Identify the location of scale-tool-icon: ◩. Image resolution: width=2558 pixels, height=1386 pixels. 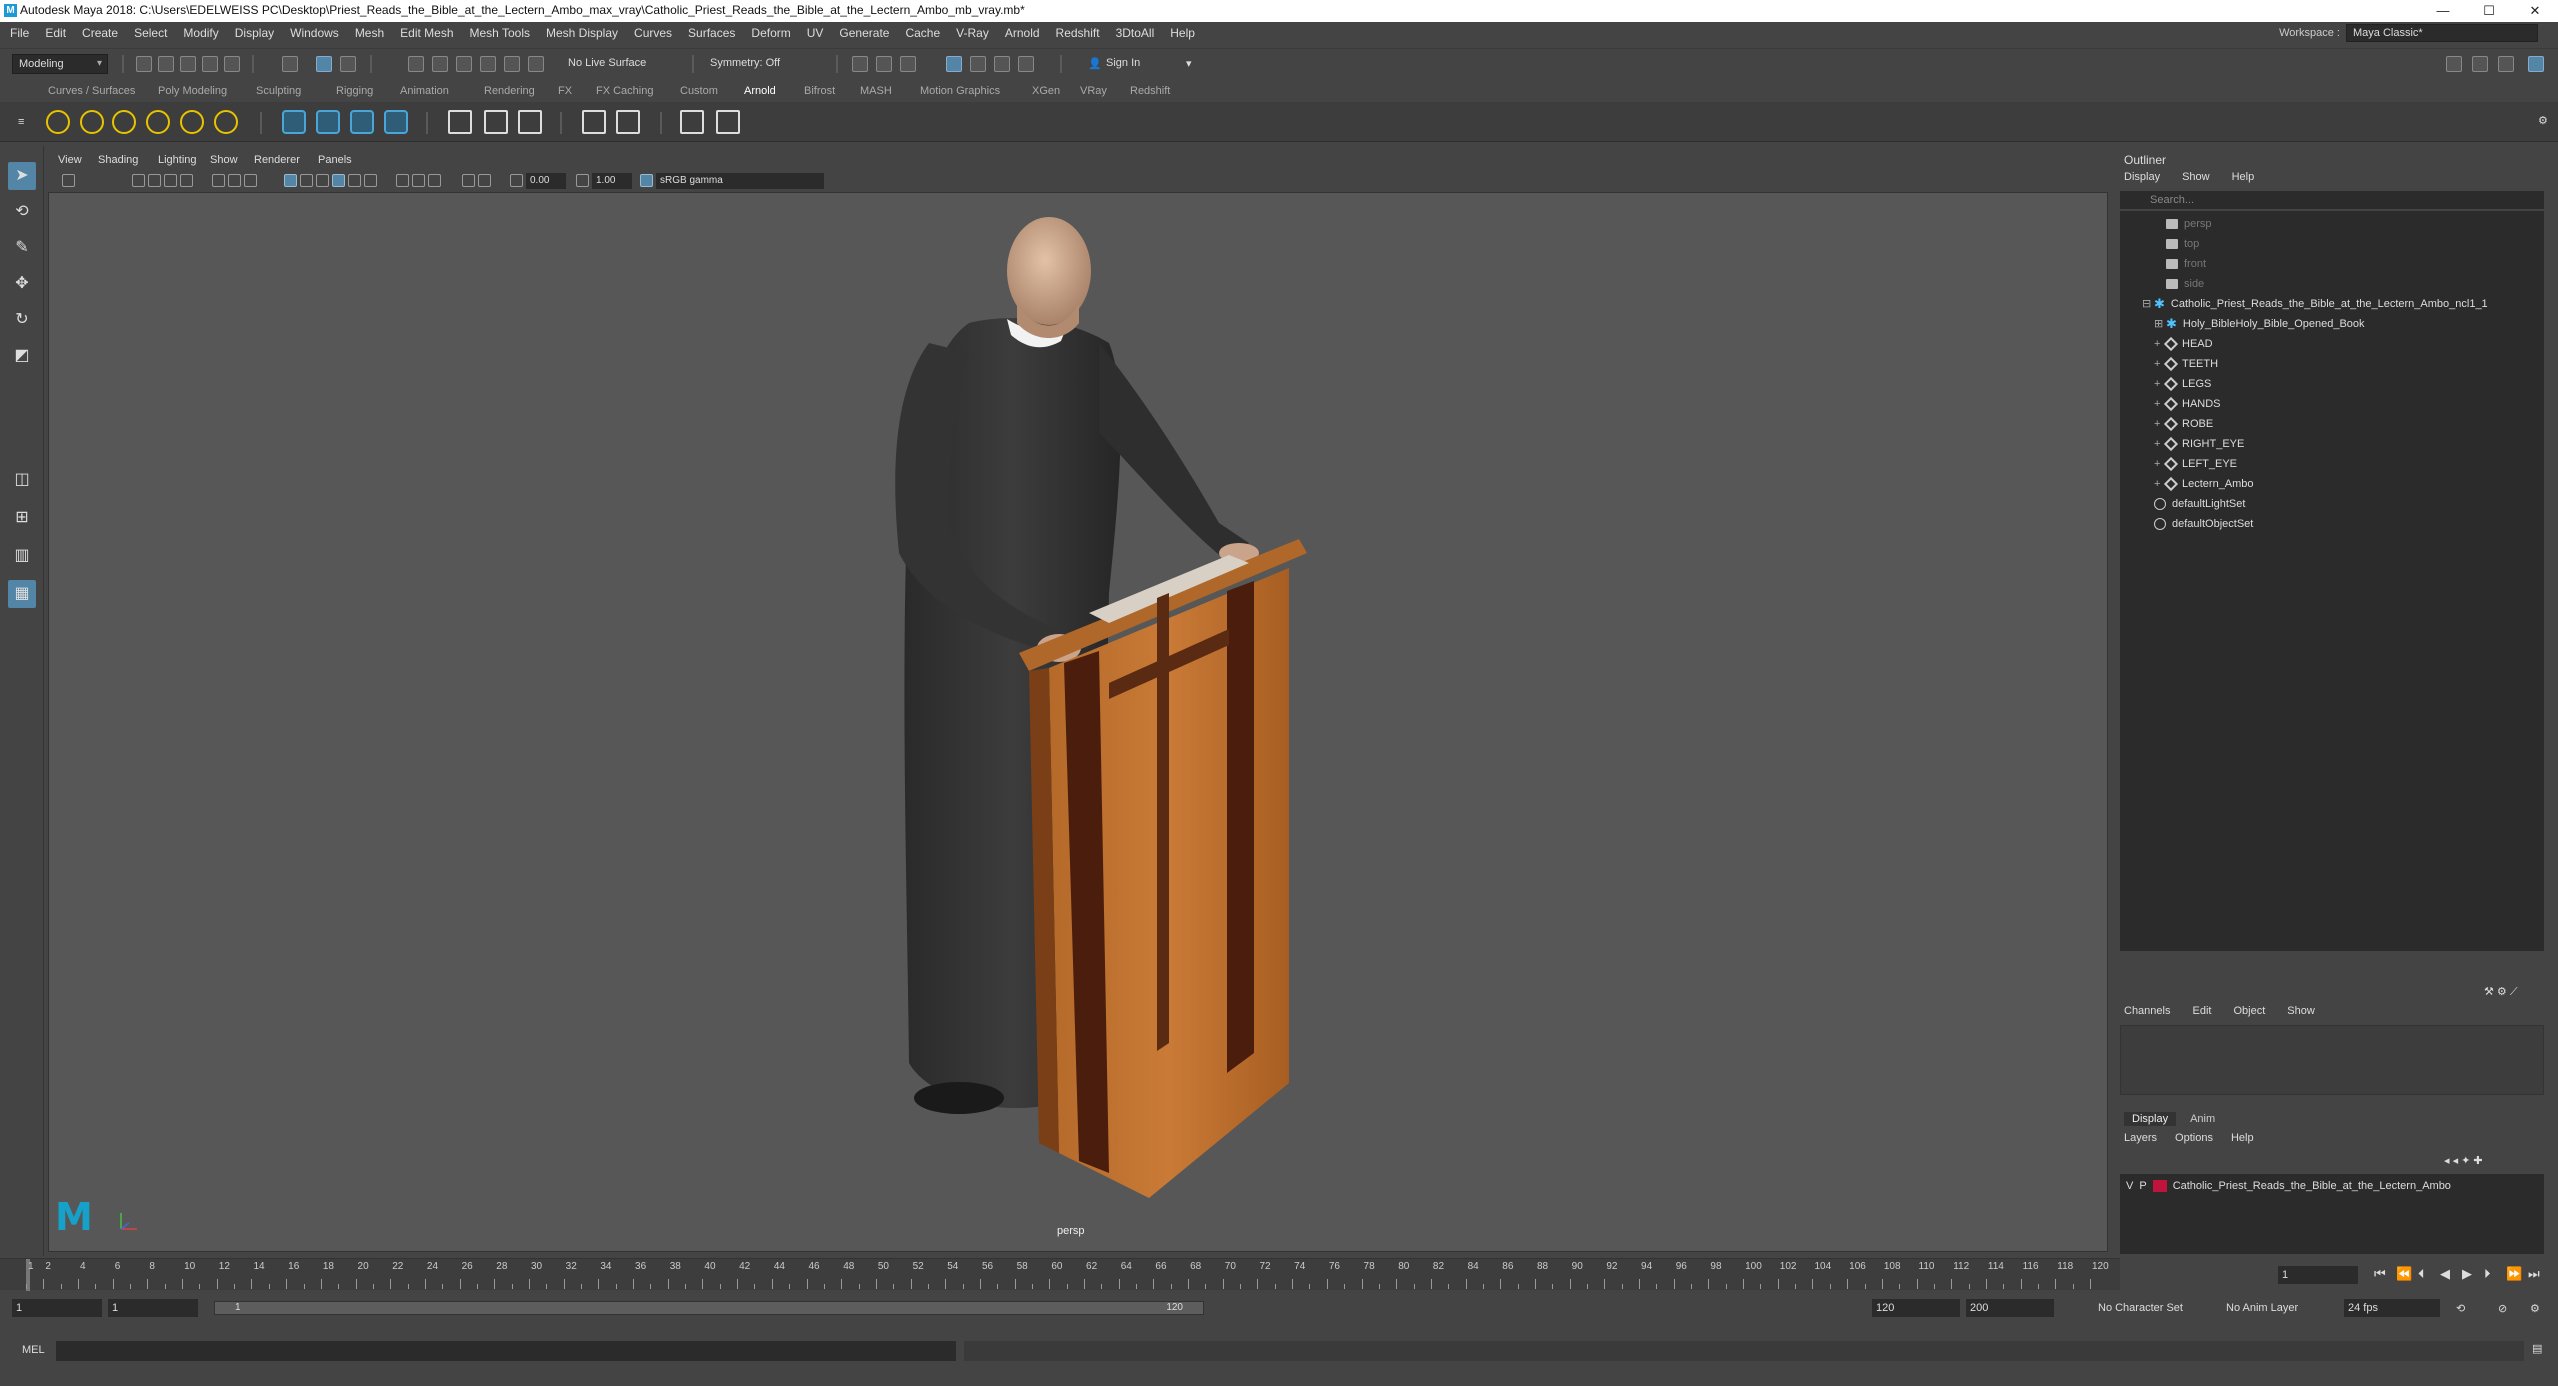
(22, 356).